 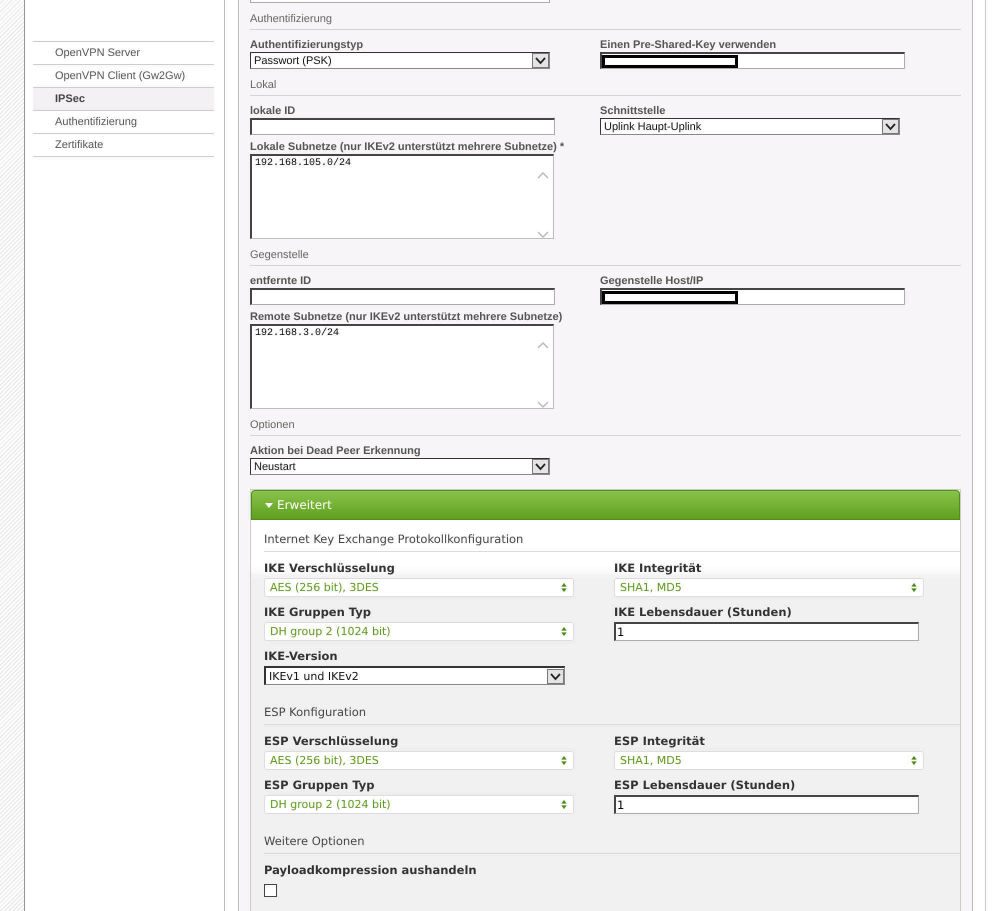 I want to click on field-label: ESP Integrität, so click(x=660, y=741).